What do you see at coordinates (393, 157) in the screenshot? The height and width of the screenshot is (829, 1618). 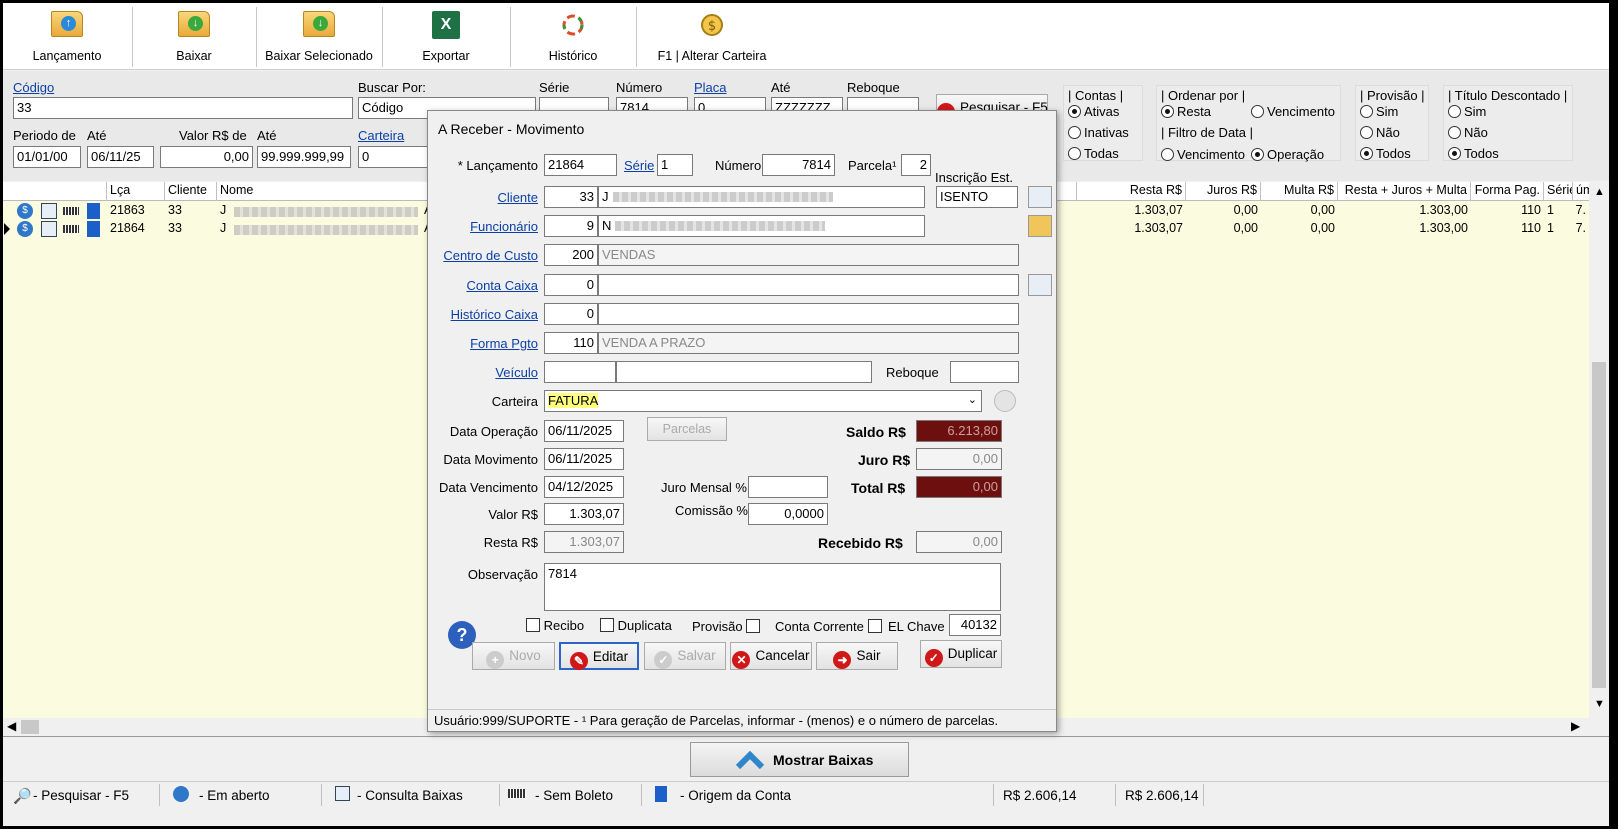 I see `carteira-input: 0` at bounding box center [393, 157].